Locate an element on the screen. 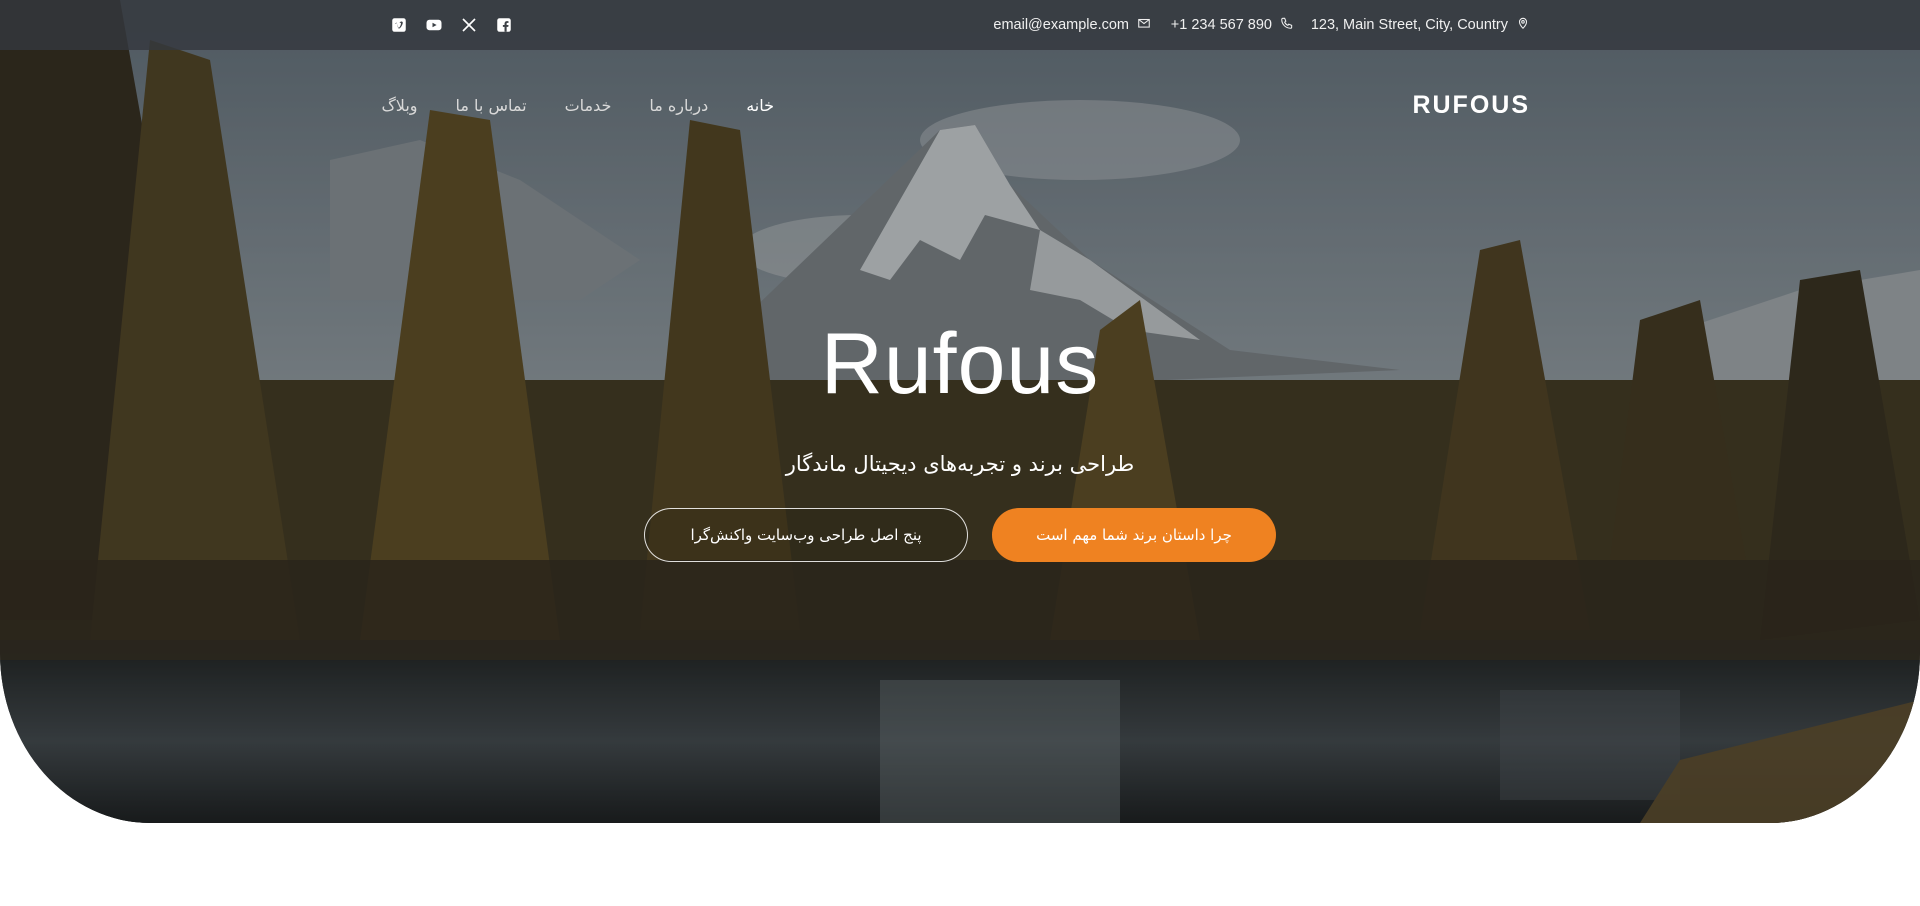 The height and width of the screenshot is (906, 1920). address-contact: 123, Main Street, City, Country is located at coordinates (1420, 25).